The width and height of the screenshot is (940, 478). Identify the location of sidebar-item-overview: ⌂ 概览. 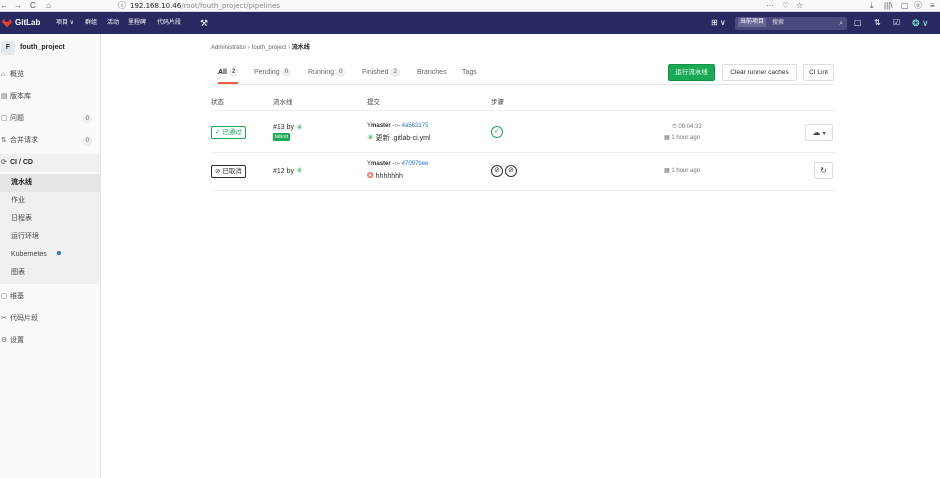
(50, 75).